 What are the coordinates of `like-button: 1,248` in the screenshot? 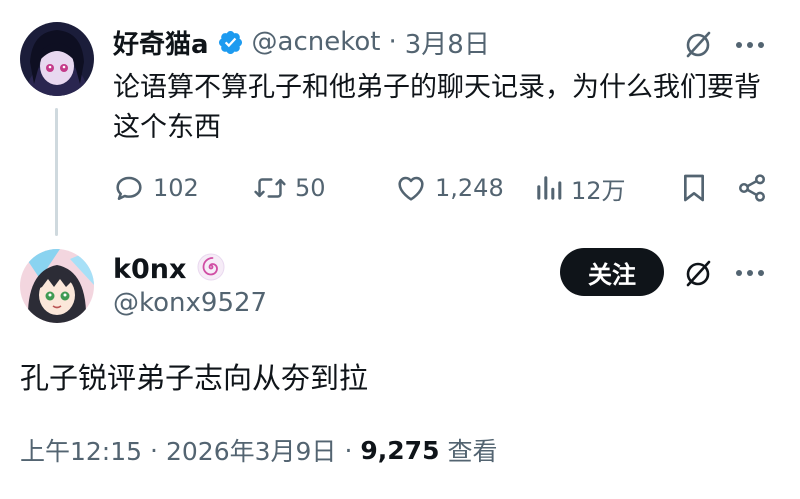 It's located at (465, 188).